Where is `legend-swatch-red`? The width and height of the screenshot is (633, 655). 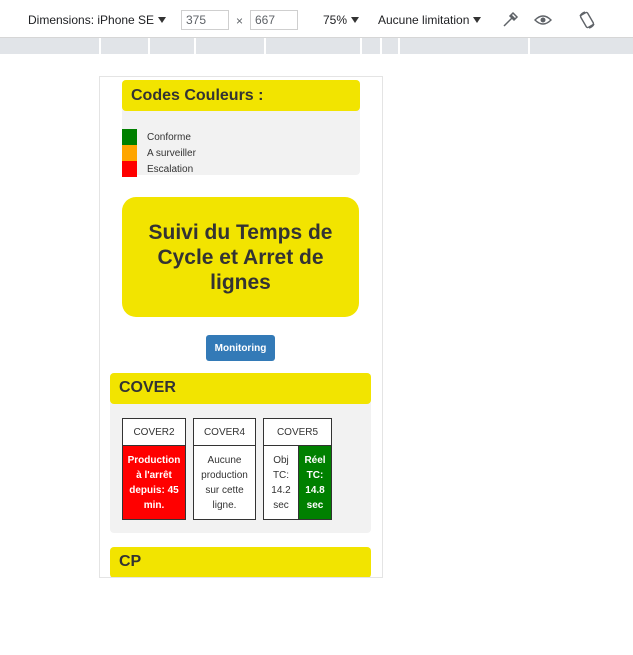 legend-swatch-red is located at coordinates (129, 169).